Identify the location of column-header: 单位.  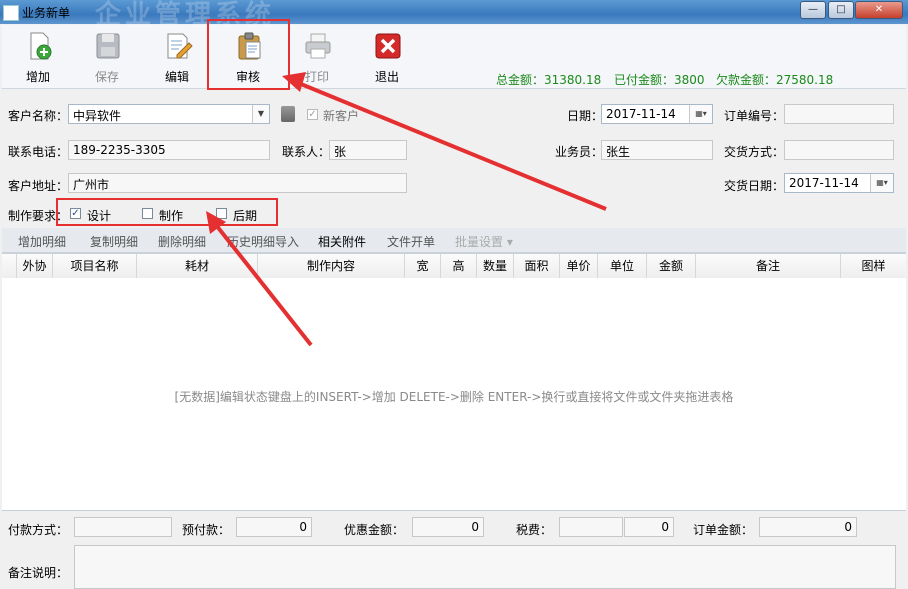
(621, 266).